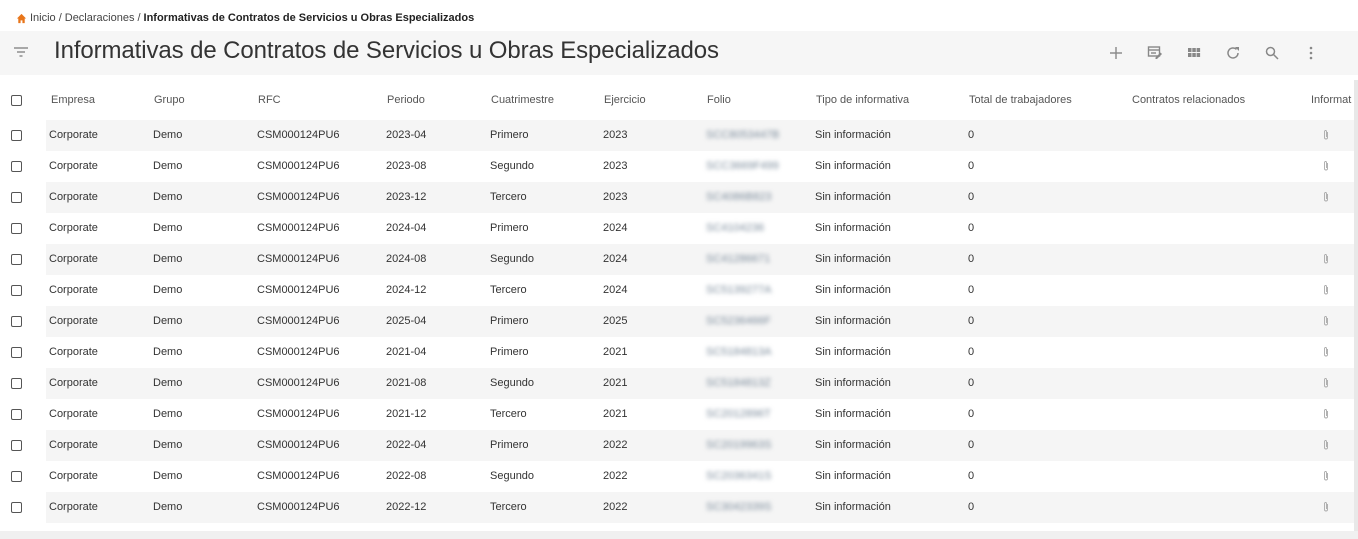 The height and width of the screenshot is (539, 1358). Describe the element at coordinates (1232, 53) in the screenshot. I see `refresh-button` at that location.